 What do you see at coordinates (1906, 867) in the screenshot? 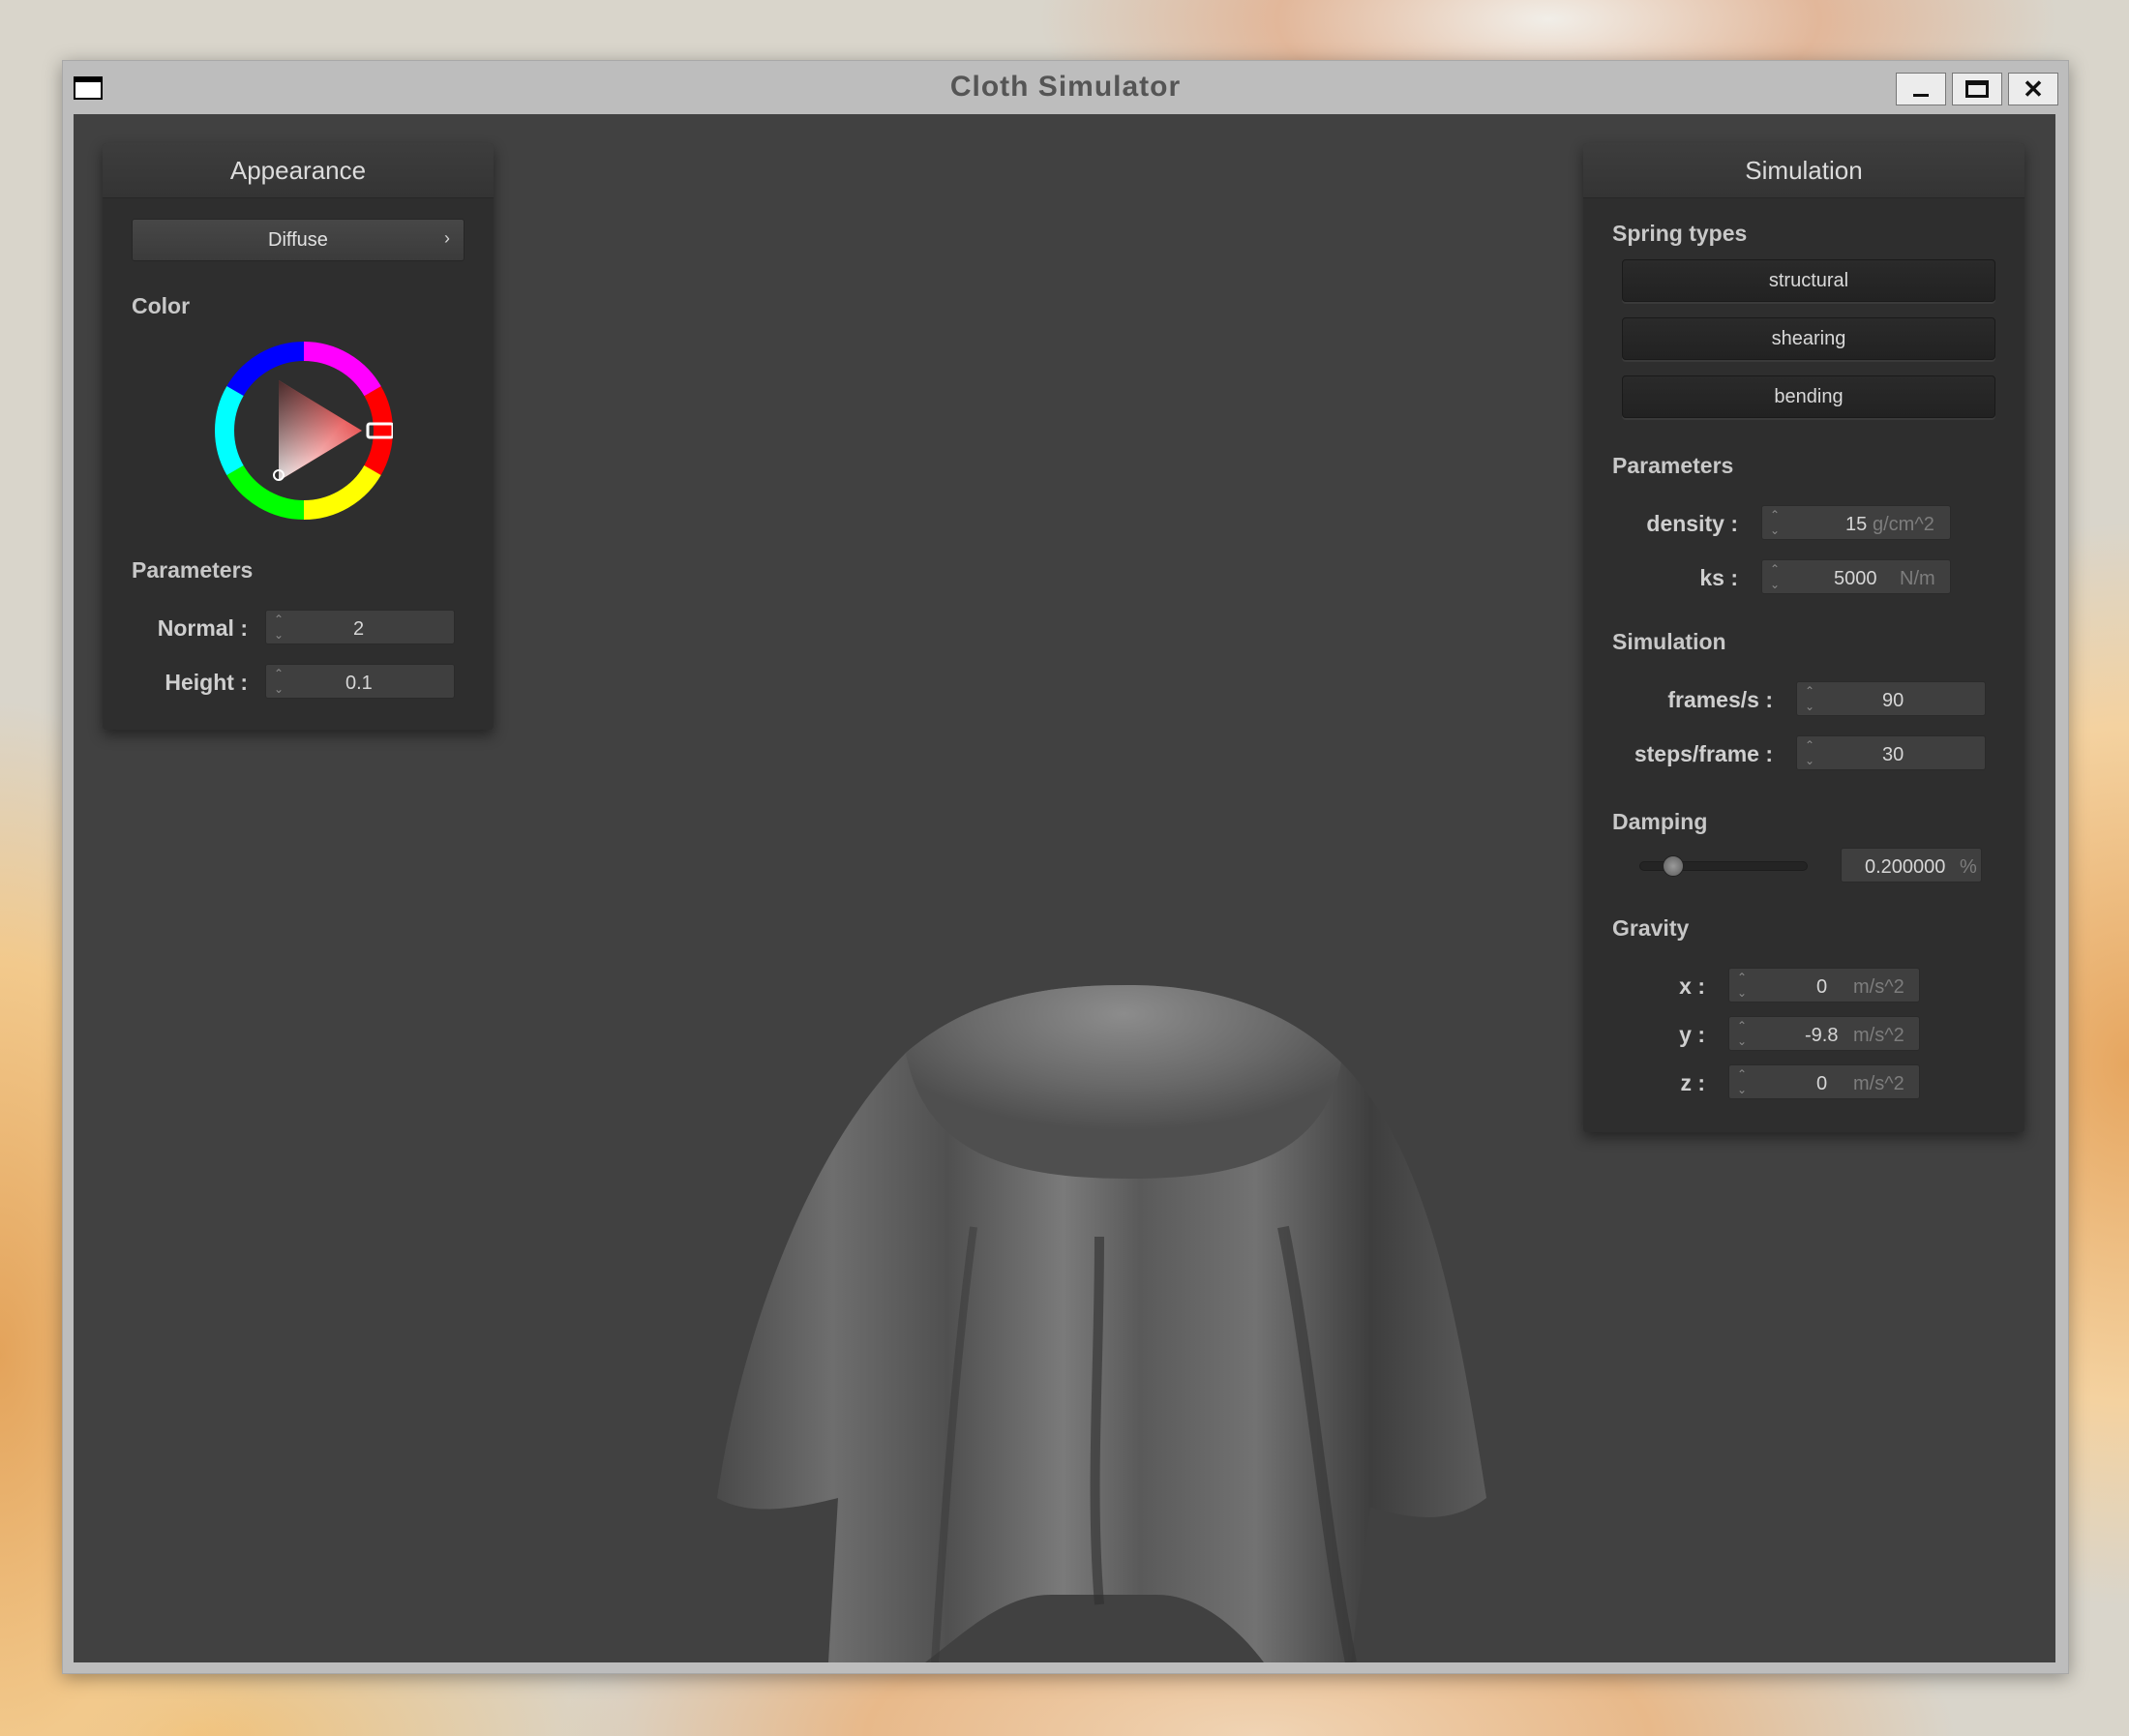
I see `damping-value: 0.200000` at bounding box center [1906, 867].